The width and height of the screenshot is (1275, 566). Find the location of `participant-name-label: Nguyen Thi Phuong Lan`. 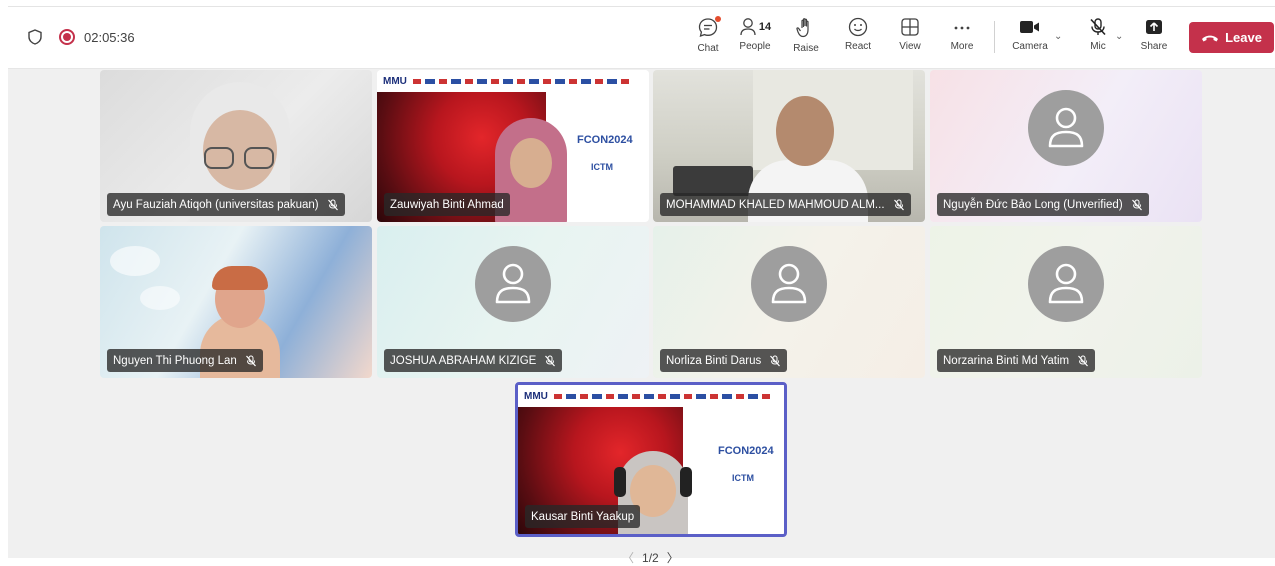

participant-name-label: Nguyen Thi Phuong Lan is located at coordinates (185, 360).